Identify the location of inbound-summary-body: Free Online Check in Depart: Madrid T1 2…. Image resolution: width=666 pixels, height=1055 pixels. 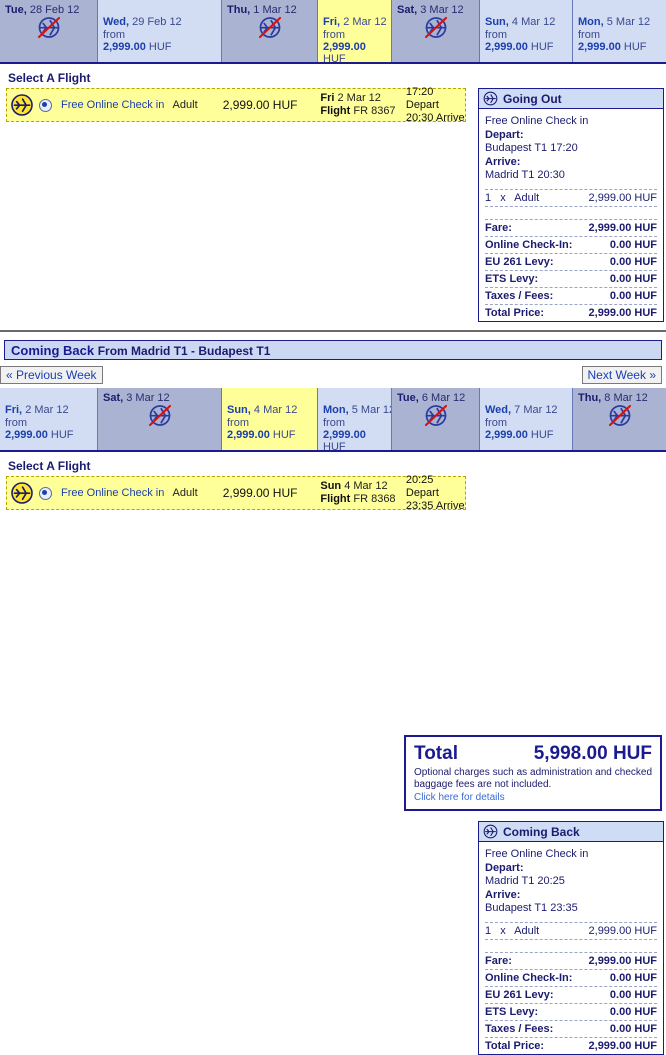
(571, 948).